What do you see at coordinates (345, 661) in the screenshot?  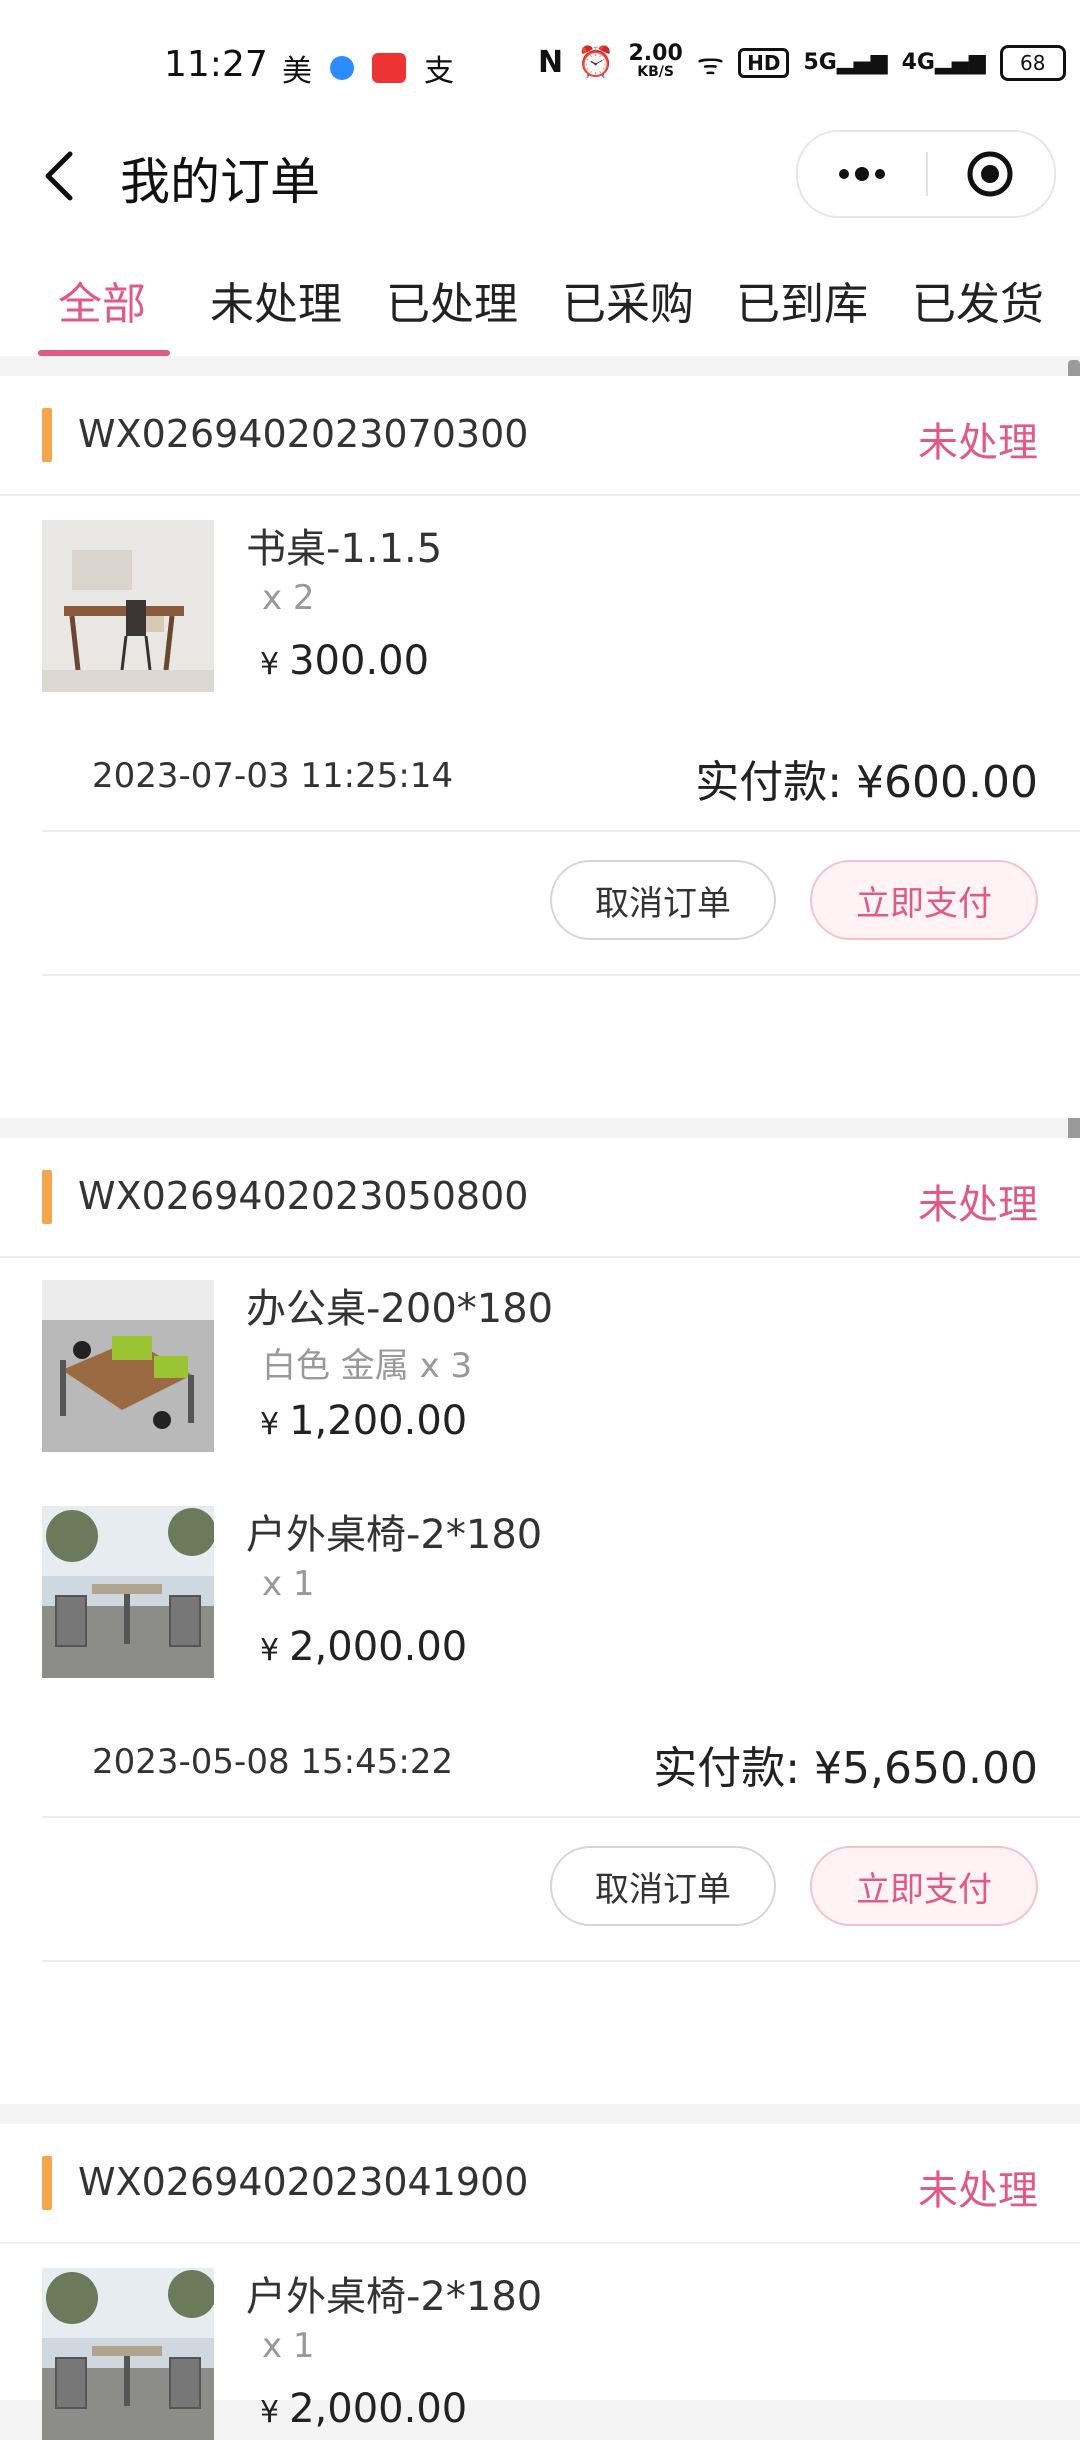 I see `product-price: ¥300.00` at bounding box center [345, 661].